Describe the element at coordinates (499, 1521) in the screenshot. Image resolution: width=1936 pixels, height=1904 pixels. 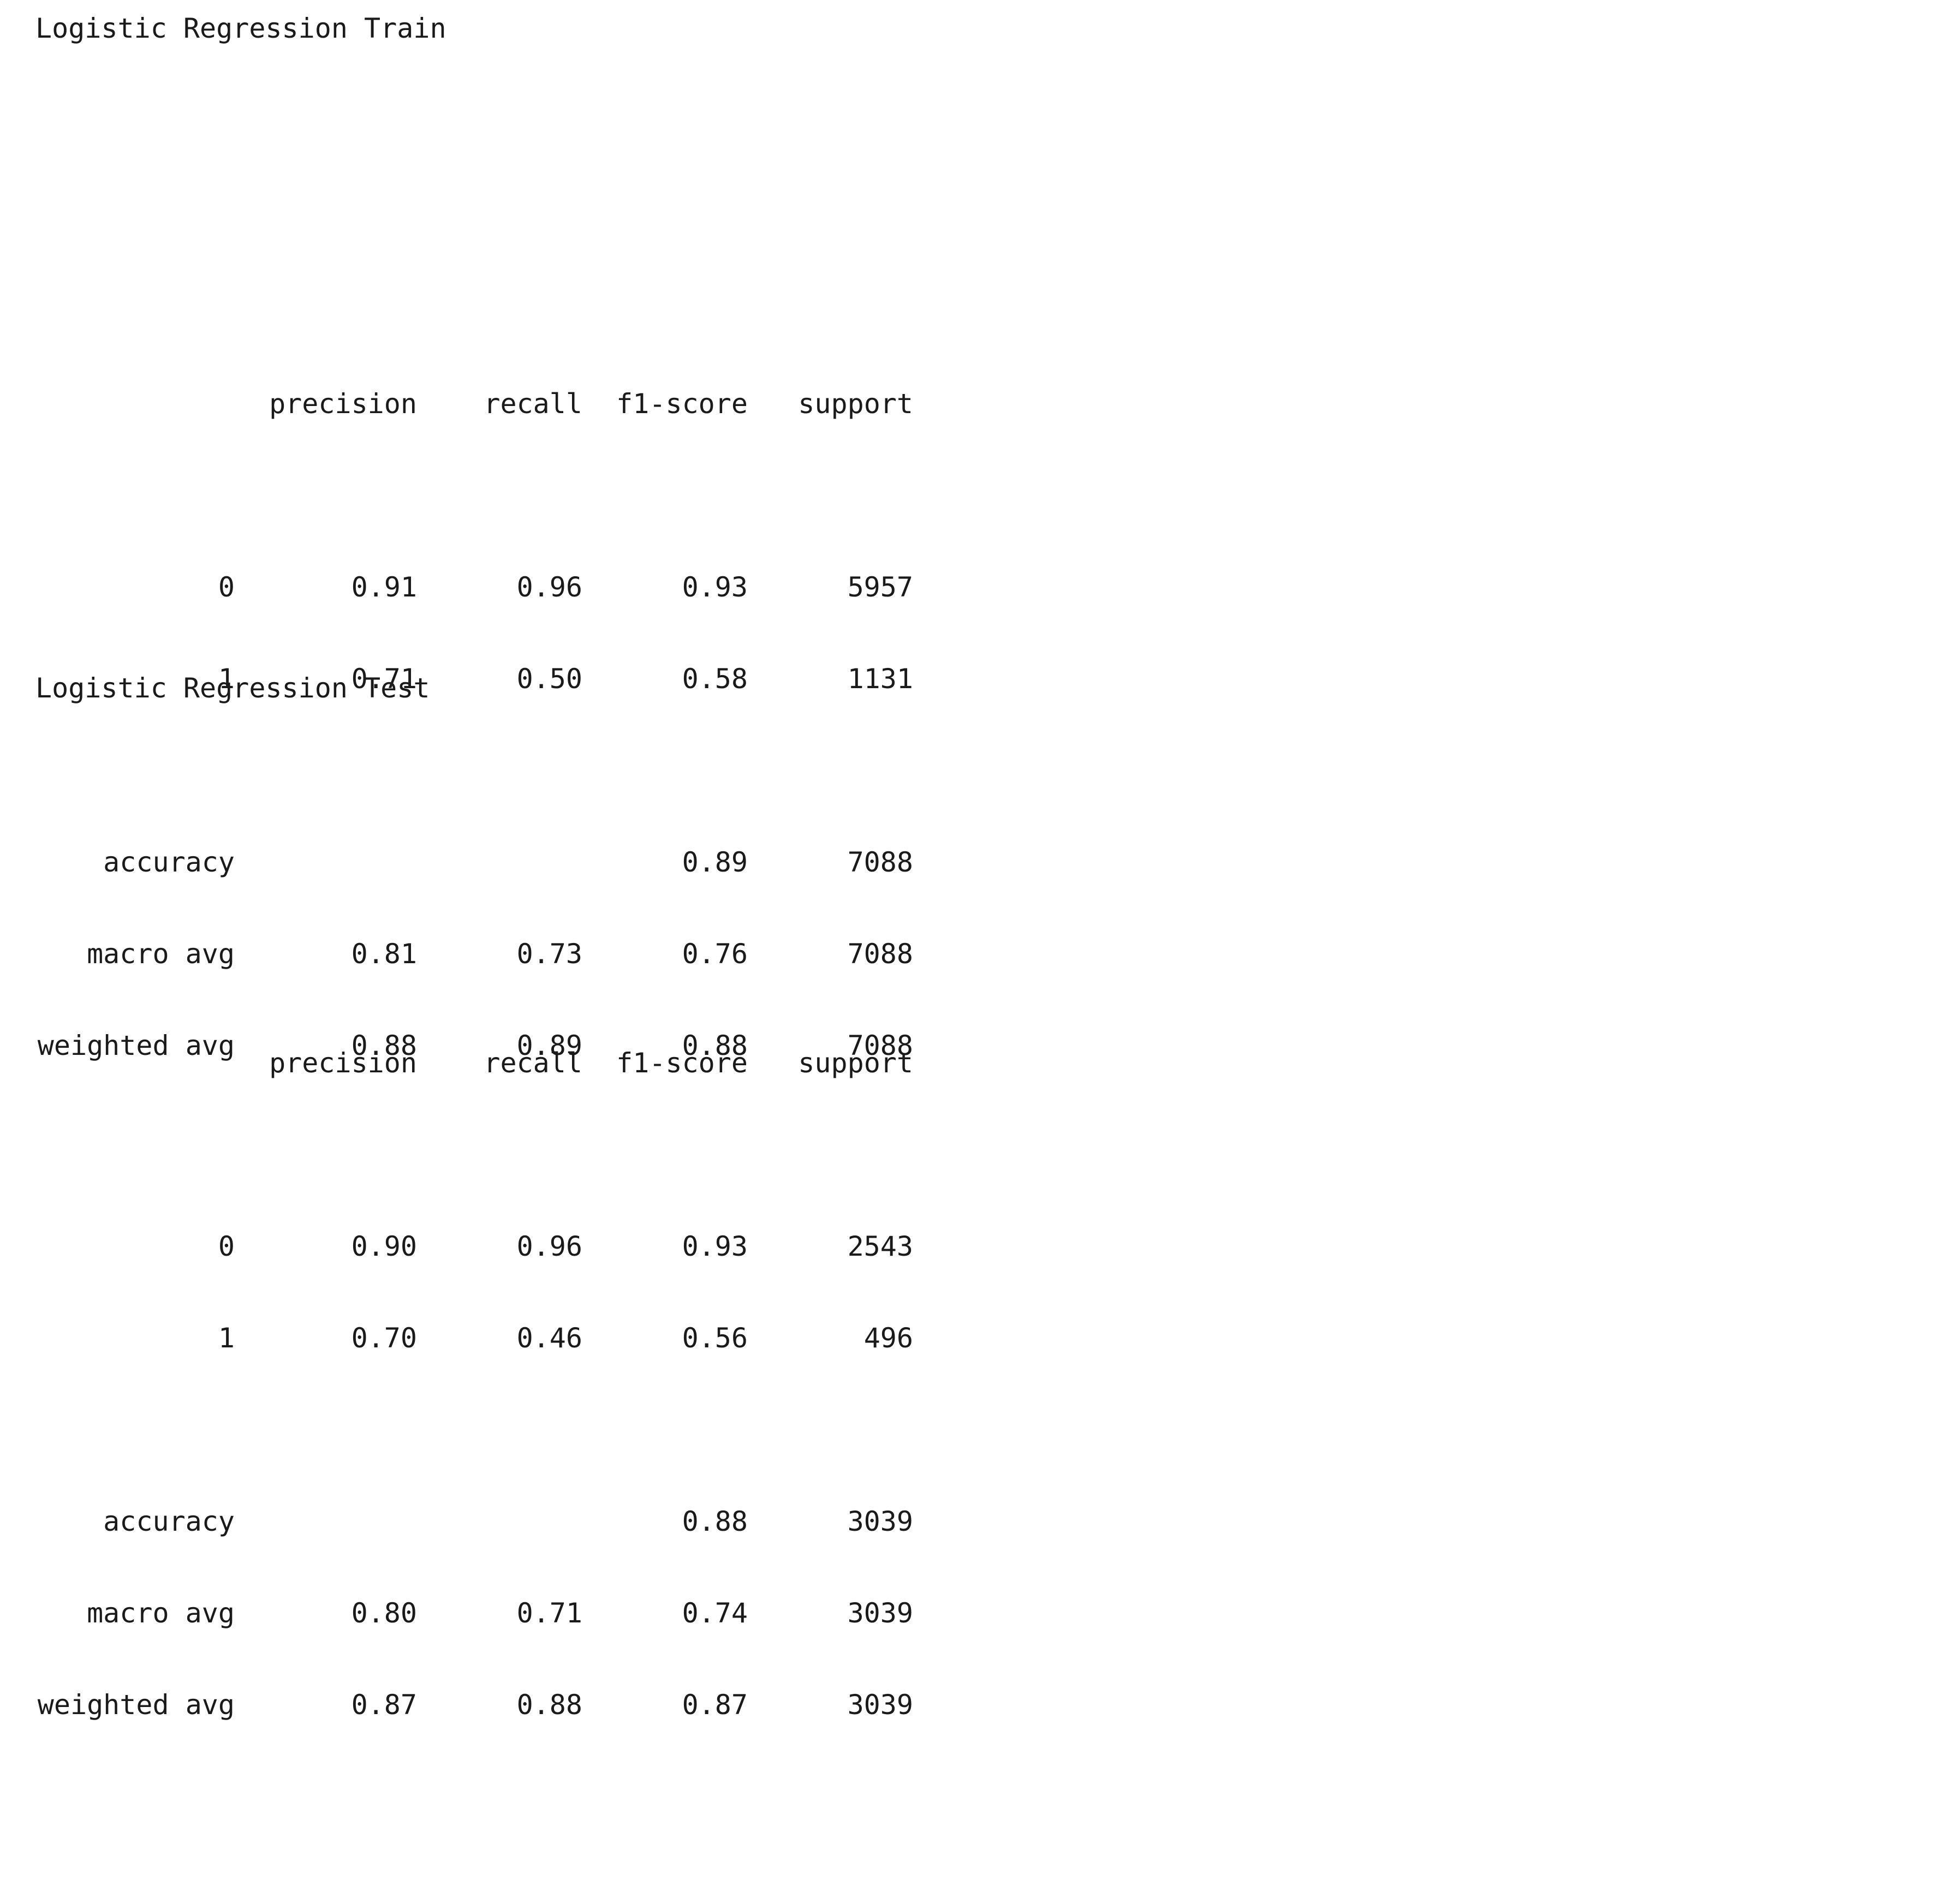
I see `accuracy-row: accuracy 0.88 3039` at that location.